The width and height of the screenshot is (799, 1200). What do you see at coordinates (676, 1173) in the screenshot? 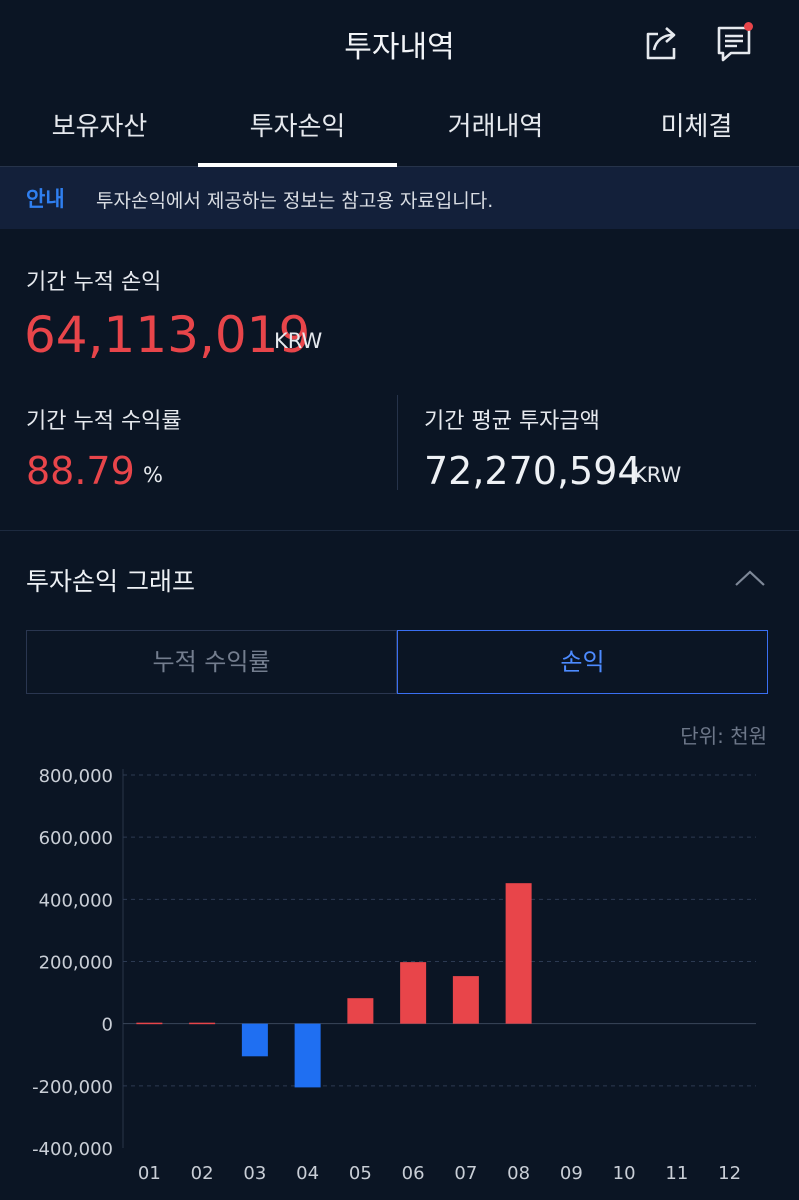
I see `x-tick-label: 11` at bounding box center [676, 1173].